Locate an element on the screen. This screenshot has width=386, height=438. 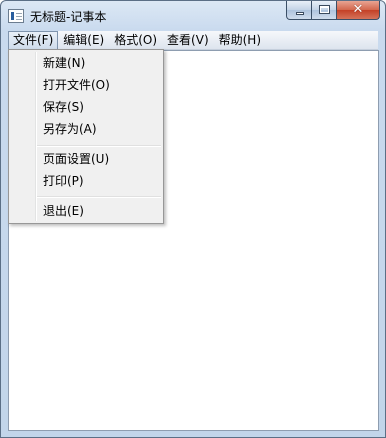
menu-item-save: 保存(S) is located at coordinates (63, 107).